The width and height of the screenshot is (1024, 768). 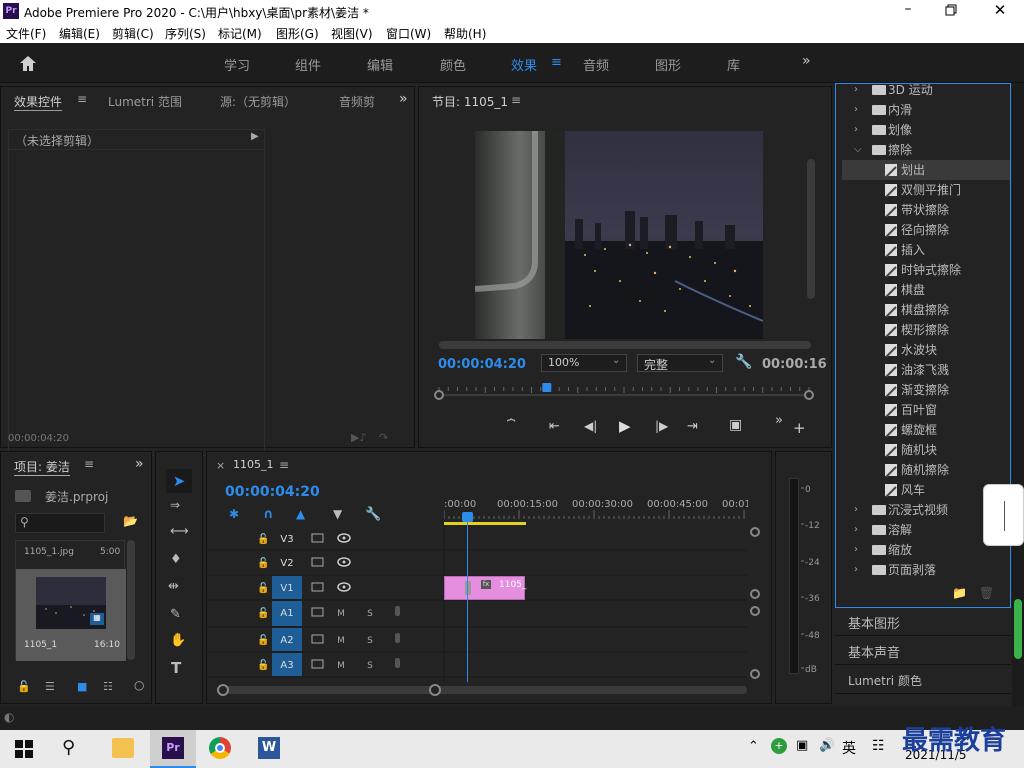 I want to click on timeline-clip-v1: fx 1105_, so click(x=485, y=588).